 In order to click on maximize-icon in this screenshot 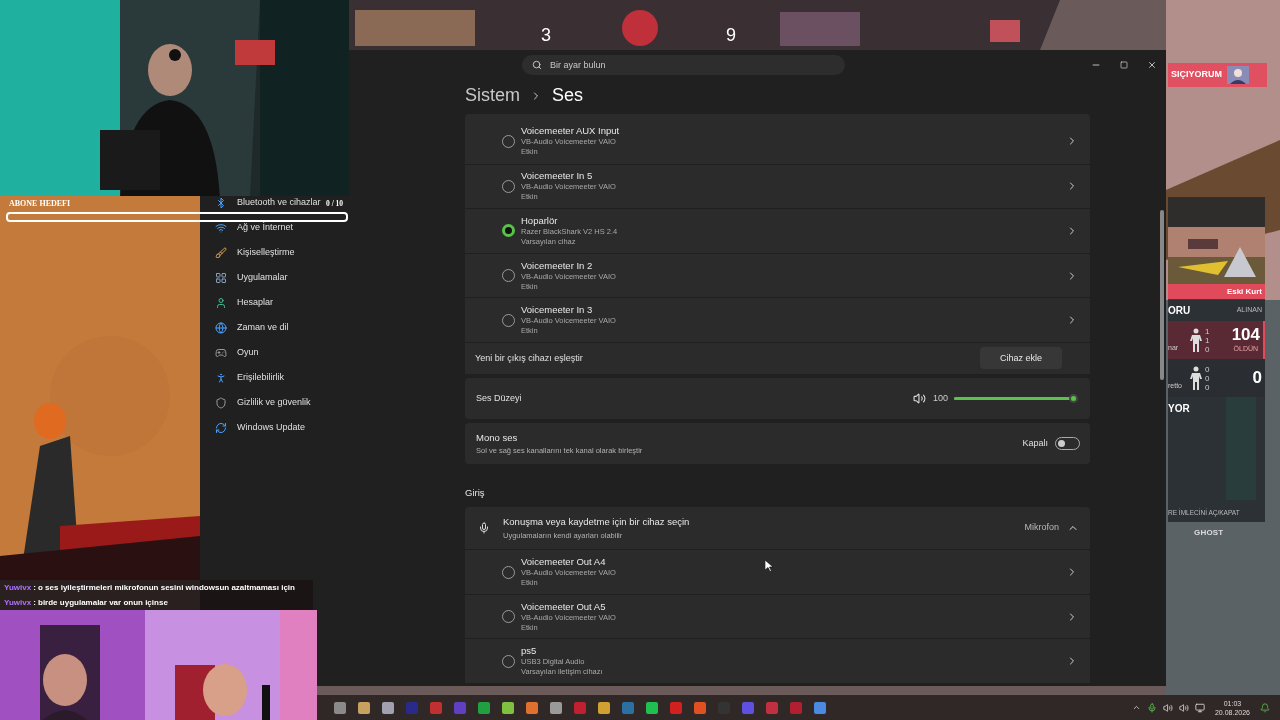, I will do `click(1124, 65)`.